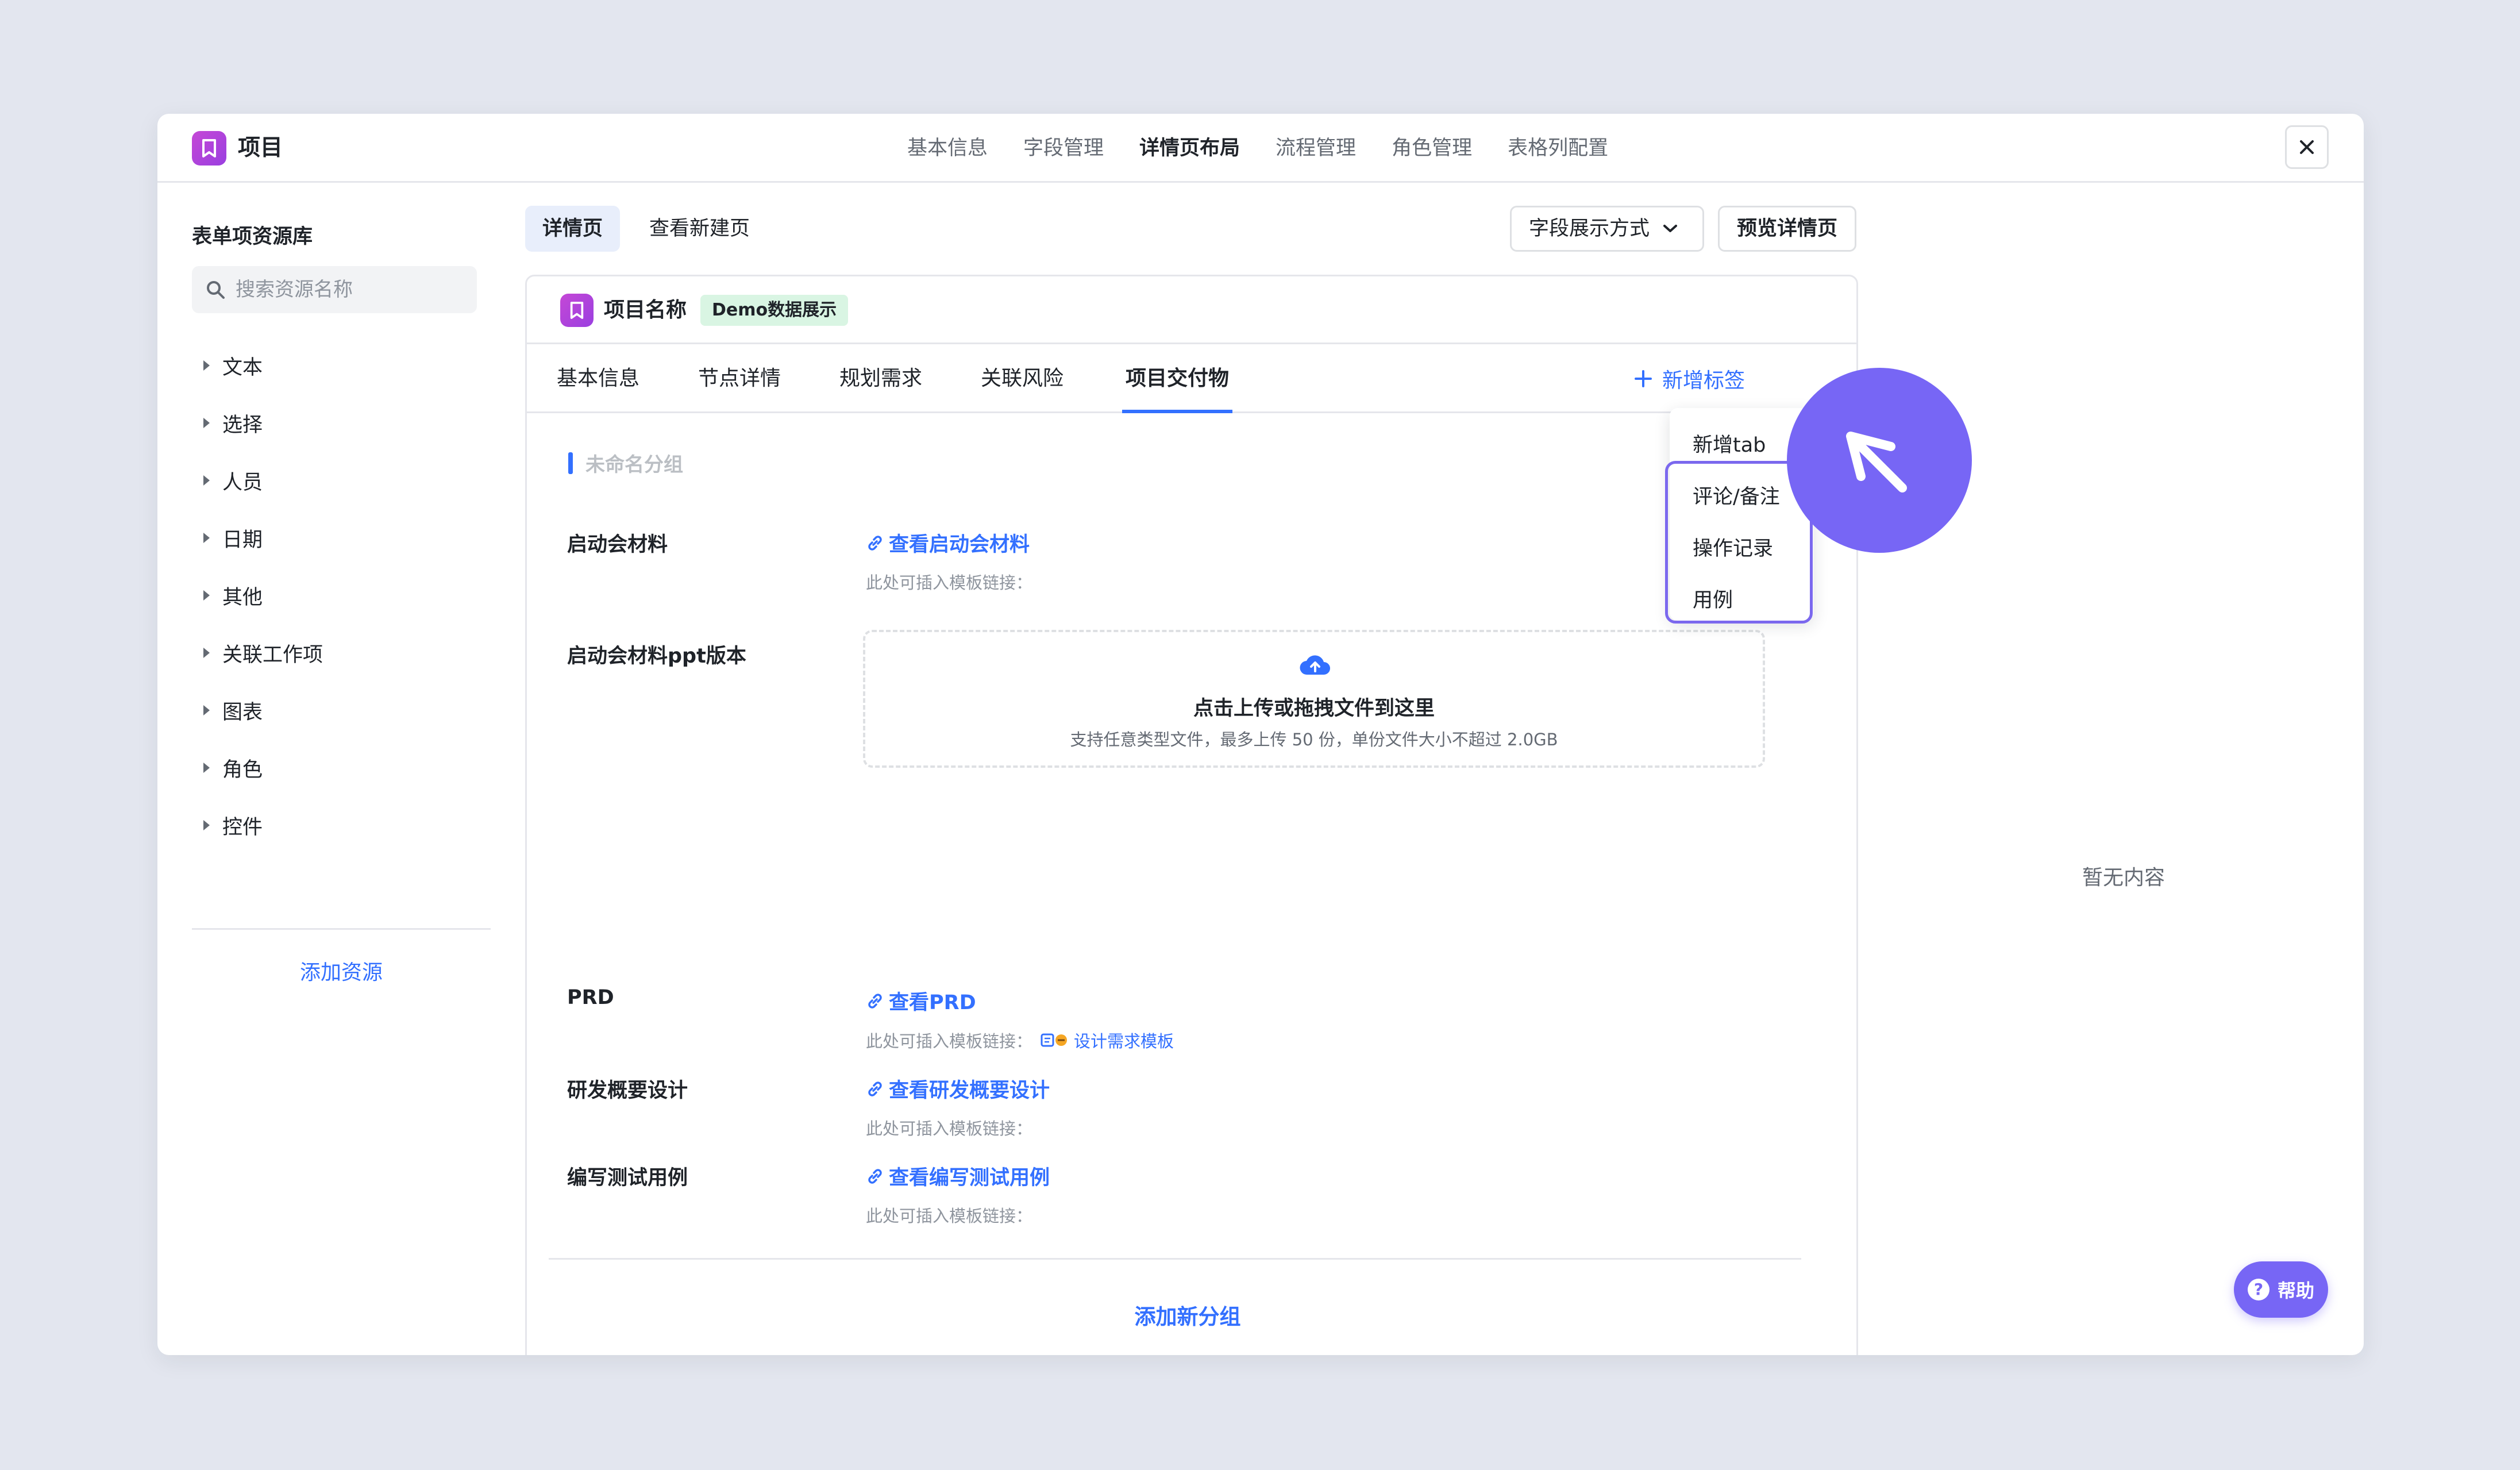  Describe the element at coordinates (1730, 443) in the screenshot. I see `menu-item-new-tab: 新增tab` at that location.